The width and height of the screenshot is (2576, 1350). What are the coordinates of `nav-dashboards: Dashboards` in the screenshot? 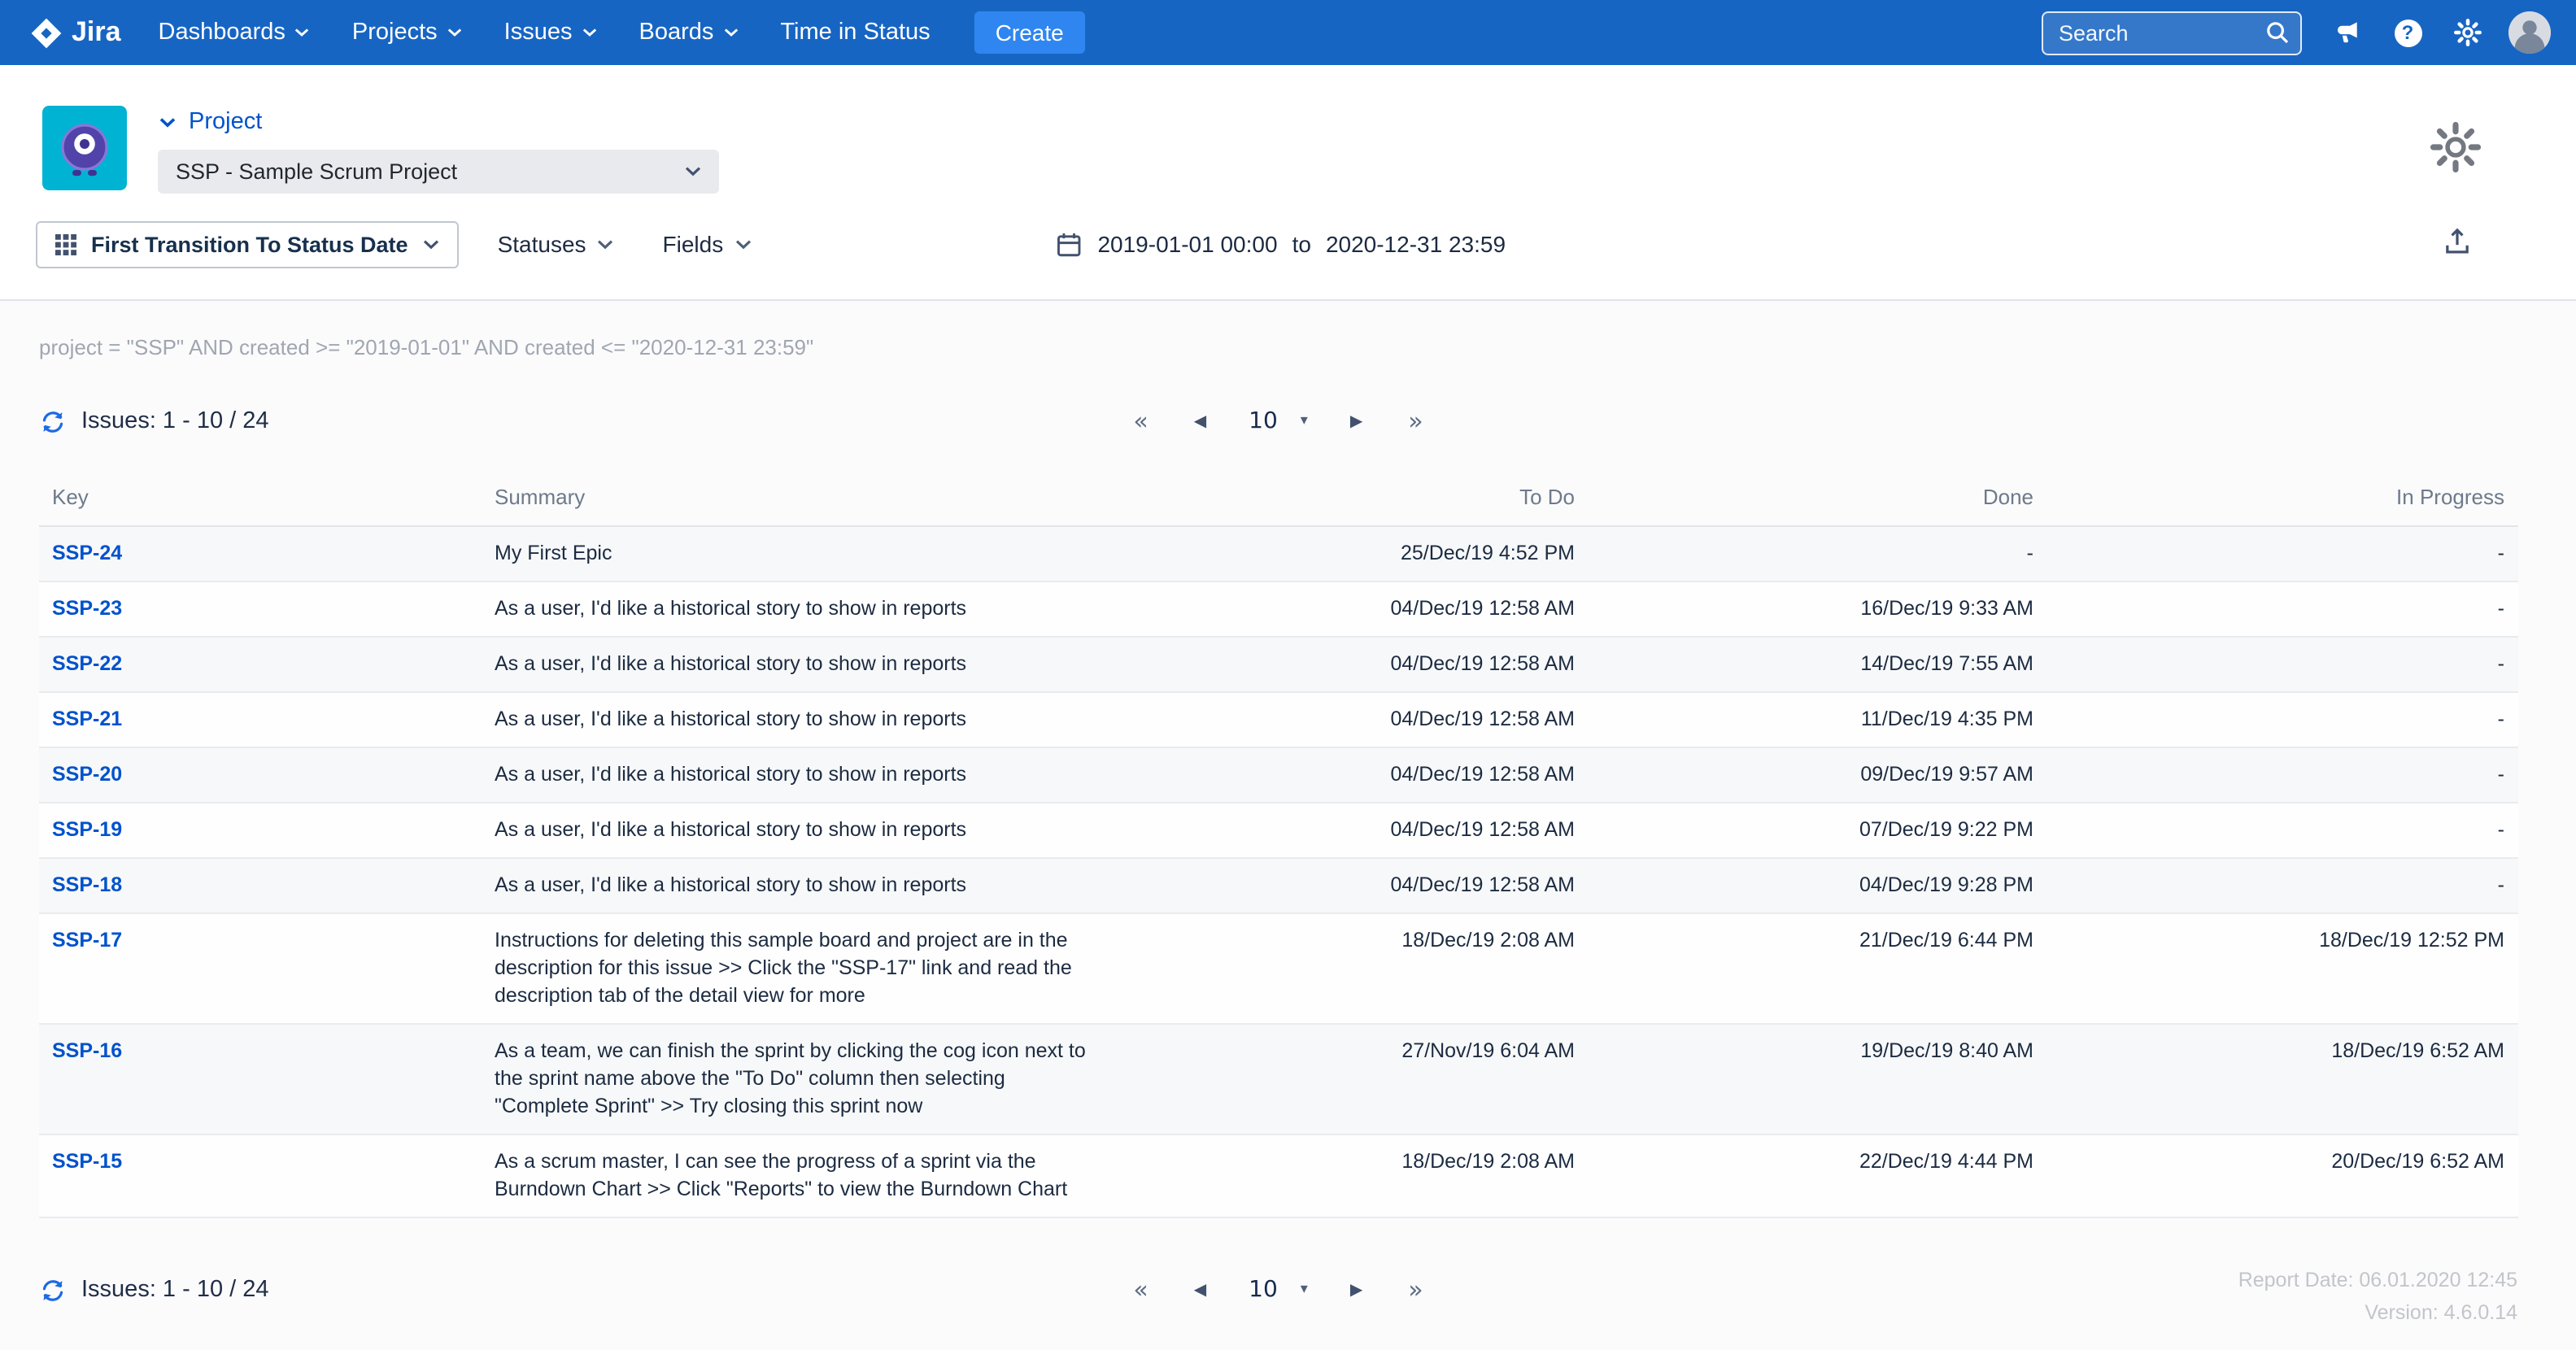 It's located at (234, 32).